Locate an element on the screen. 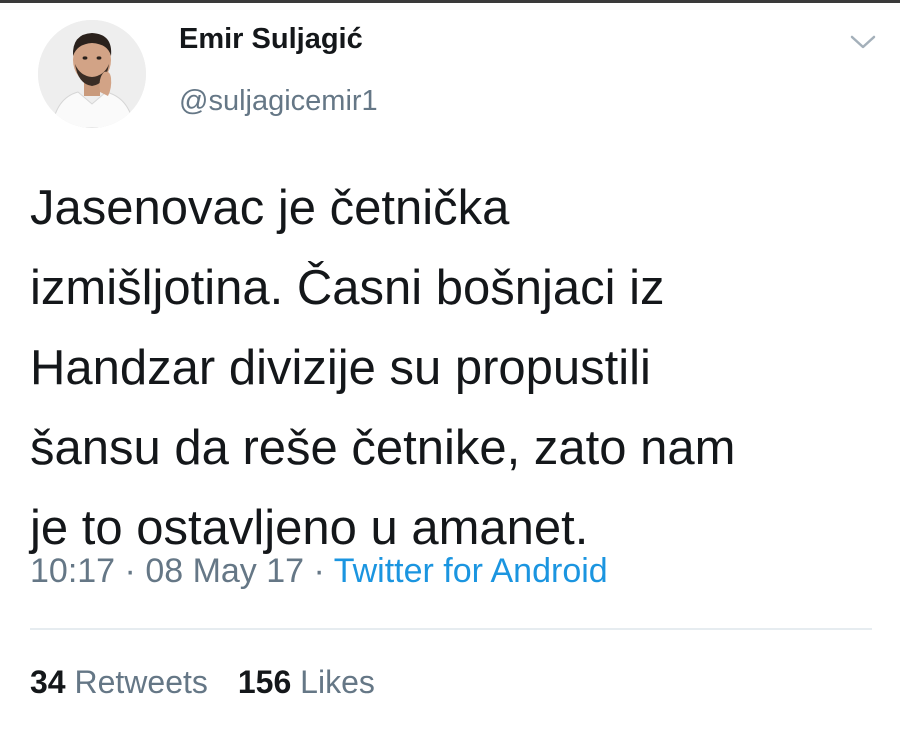 The width and height of the screenshot is (900, 737). chevron-down-icon is located at coordinates (863, 42).